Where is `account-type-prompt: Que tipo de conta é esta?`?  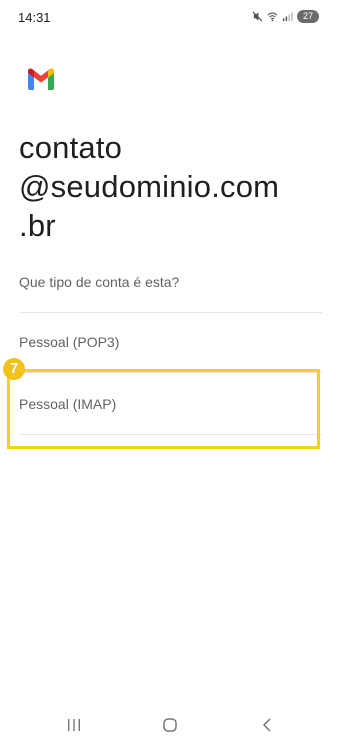
account-type-prompt: Que tipo de conta é esta? is located at coordinates (99, 282).